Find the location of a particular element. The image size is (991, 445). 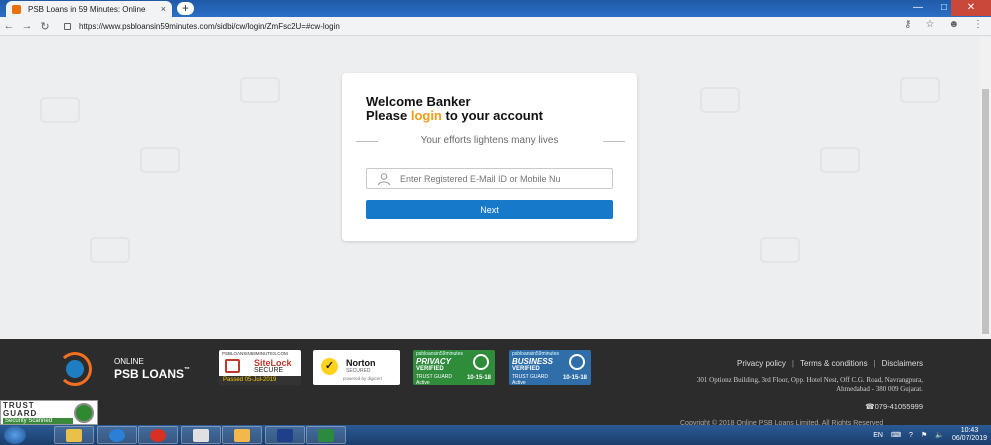

scrollbar is located at coordinates (985, 188).